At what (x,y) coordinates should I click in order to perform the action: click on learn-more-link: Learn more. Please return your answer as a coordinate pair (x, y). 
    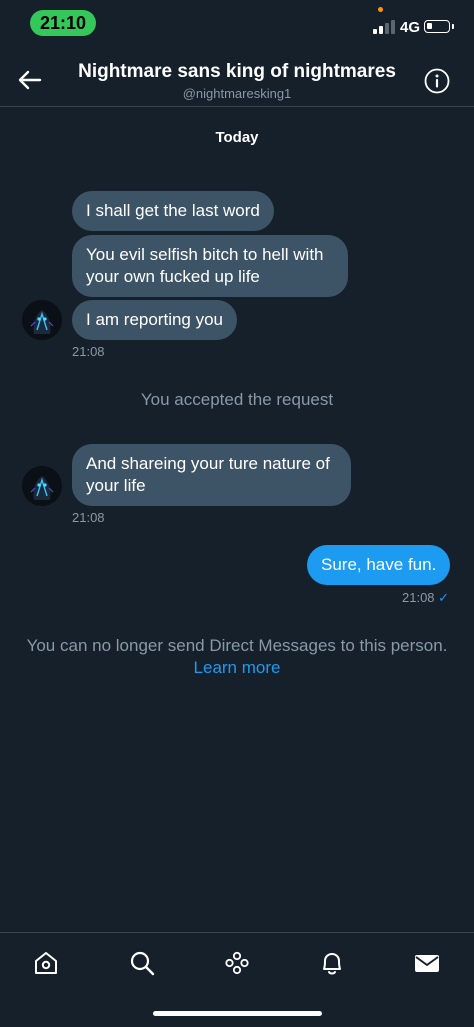
    Looking at the image, I should click on (237, 668).